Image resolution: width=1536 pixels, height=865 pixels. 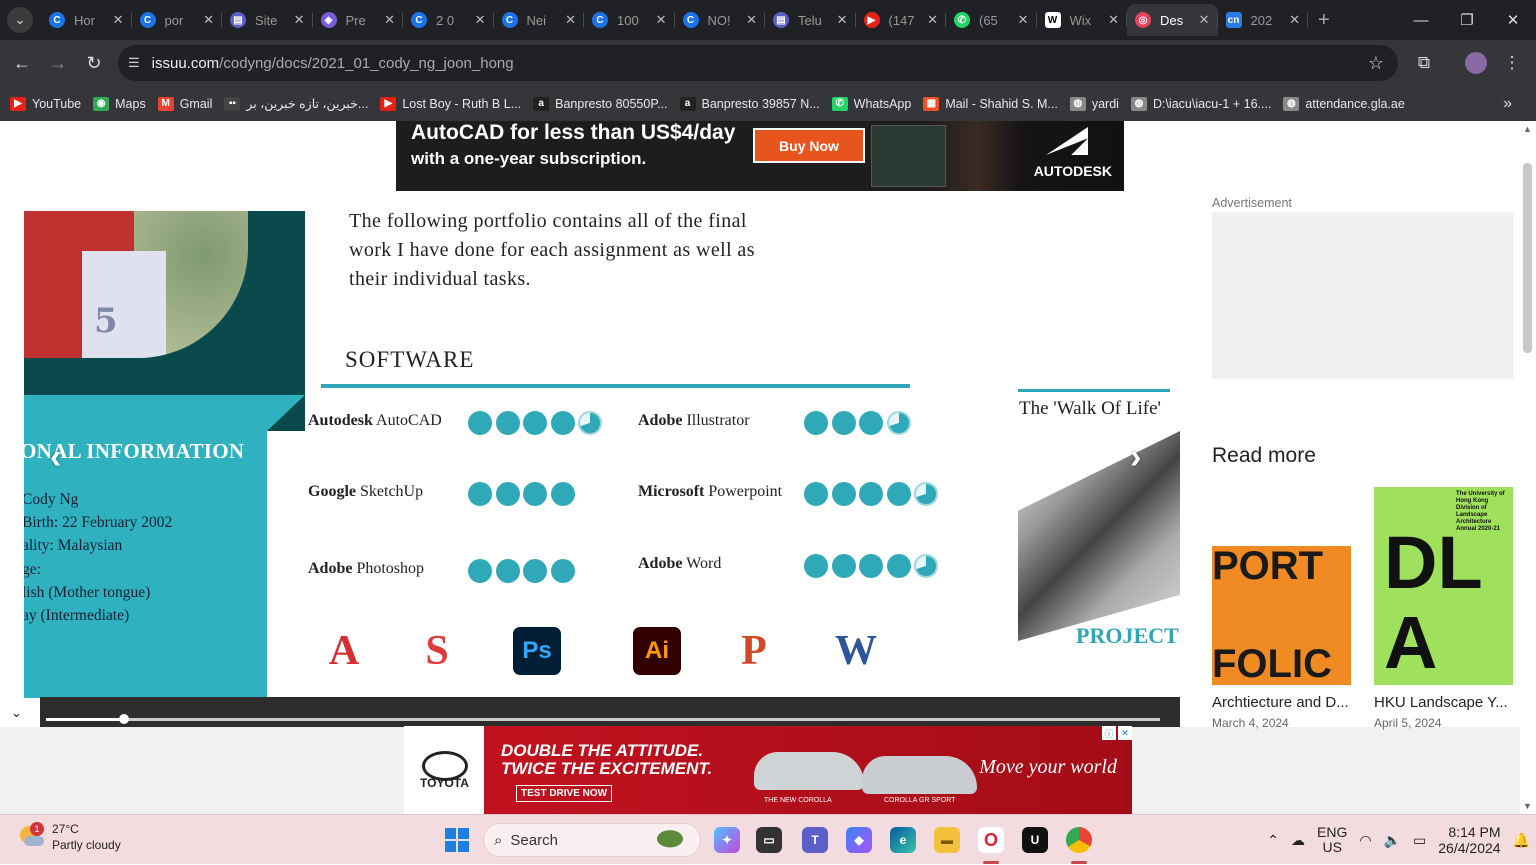 What do you see at coordinates (809, 145) in the screenshot?
I see `buy-now-button: Buy Now` at bounding box center [809, 145].